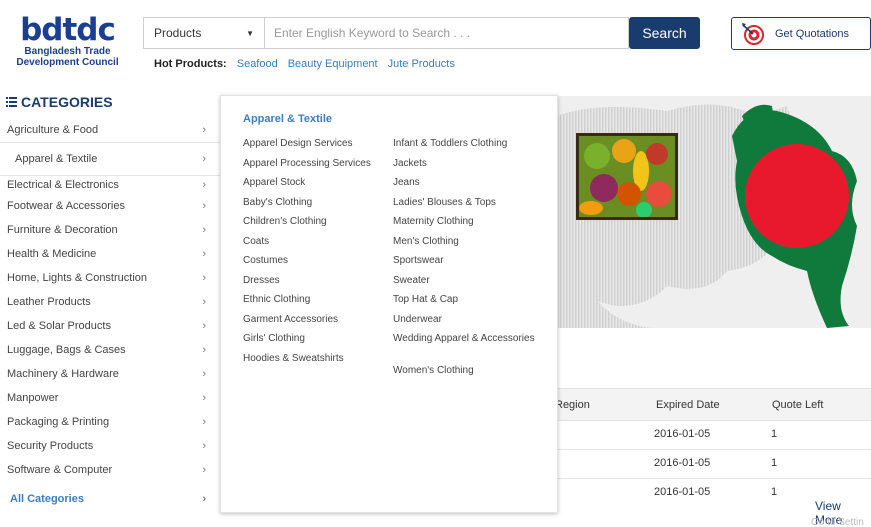  I want to click on subcategory-link: Children's Clothing, so click(318, 225).